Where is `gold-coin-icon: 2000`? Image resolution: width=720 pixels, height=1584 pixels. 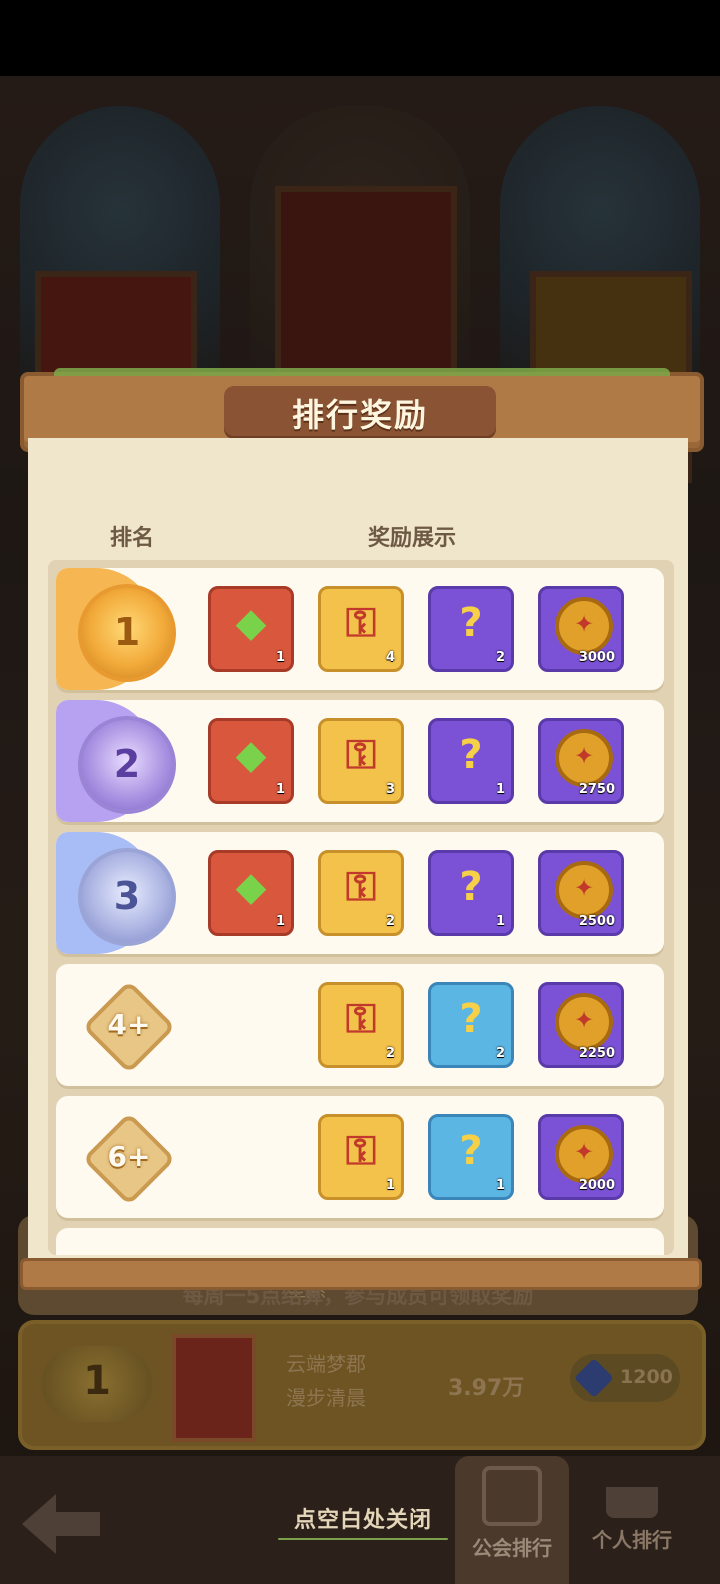 gold-coin-icon: 2000 is located at coordinates (581, 1157).